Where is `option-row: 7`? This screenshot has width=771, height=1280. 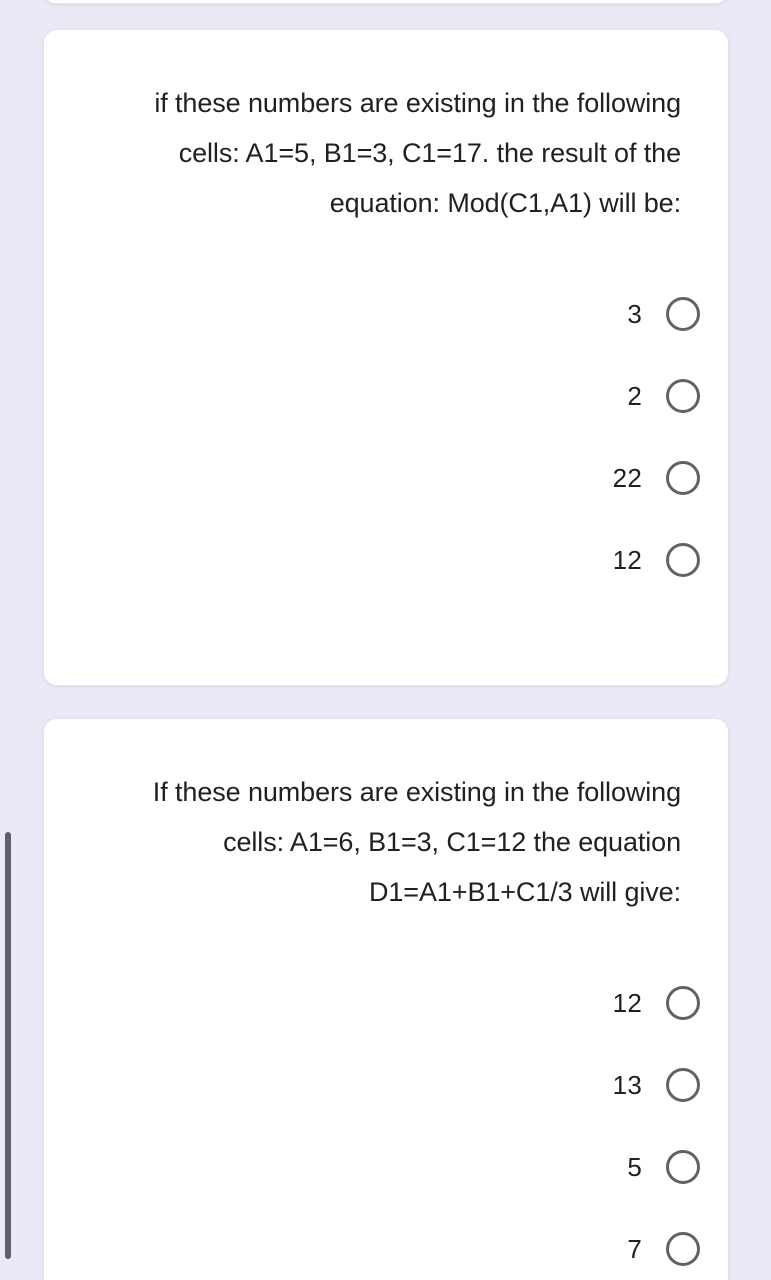 option-row: 7 is located at coordinates (386, 1244).